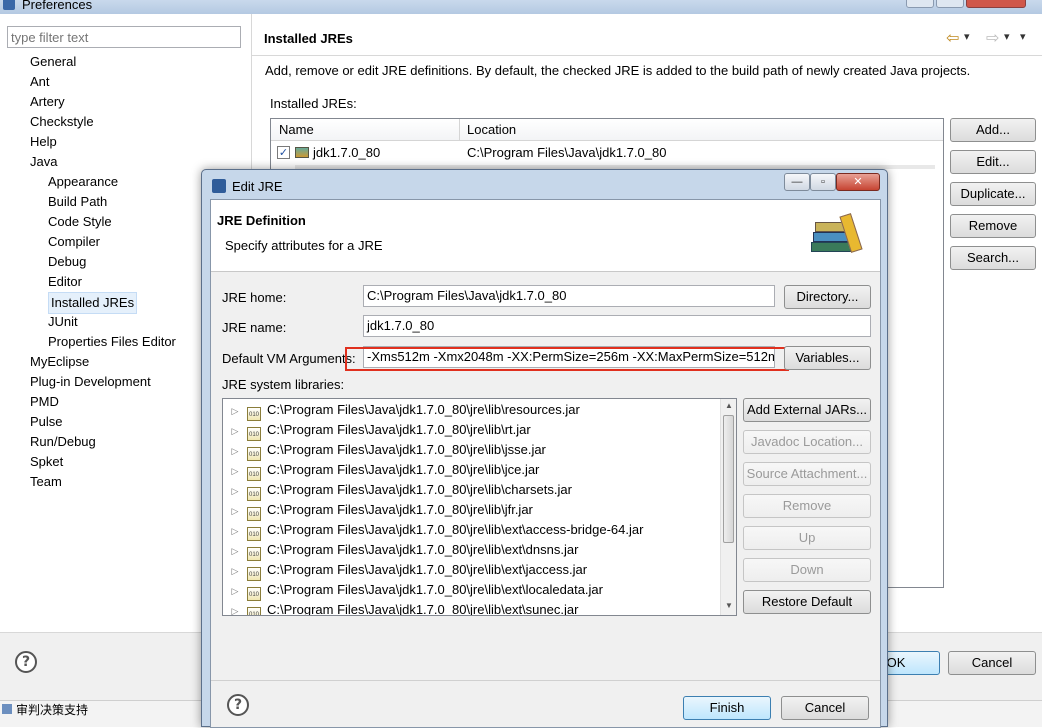  I want to click on dialog-cancel-button: Cancel, so click(825, 708).